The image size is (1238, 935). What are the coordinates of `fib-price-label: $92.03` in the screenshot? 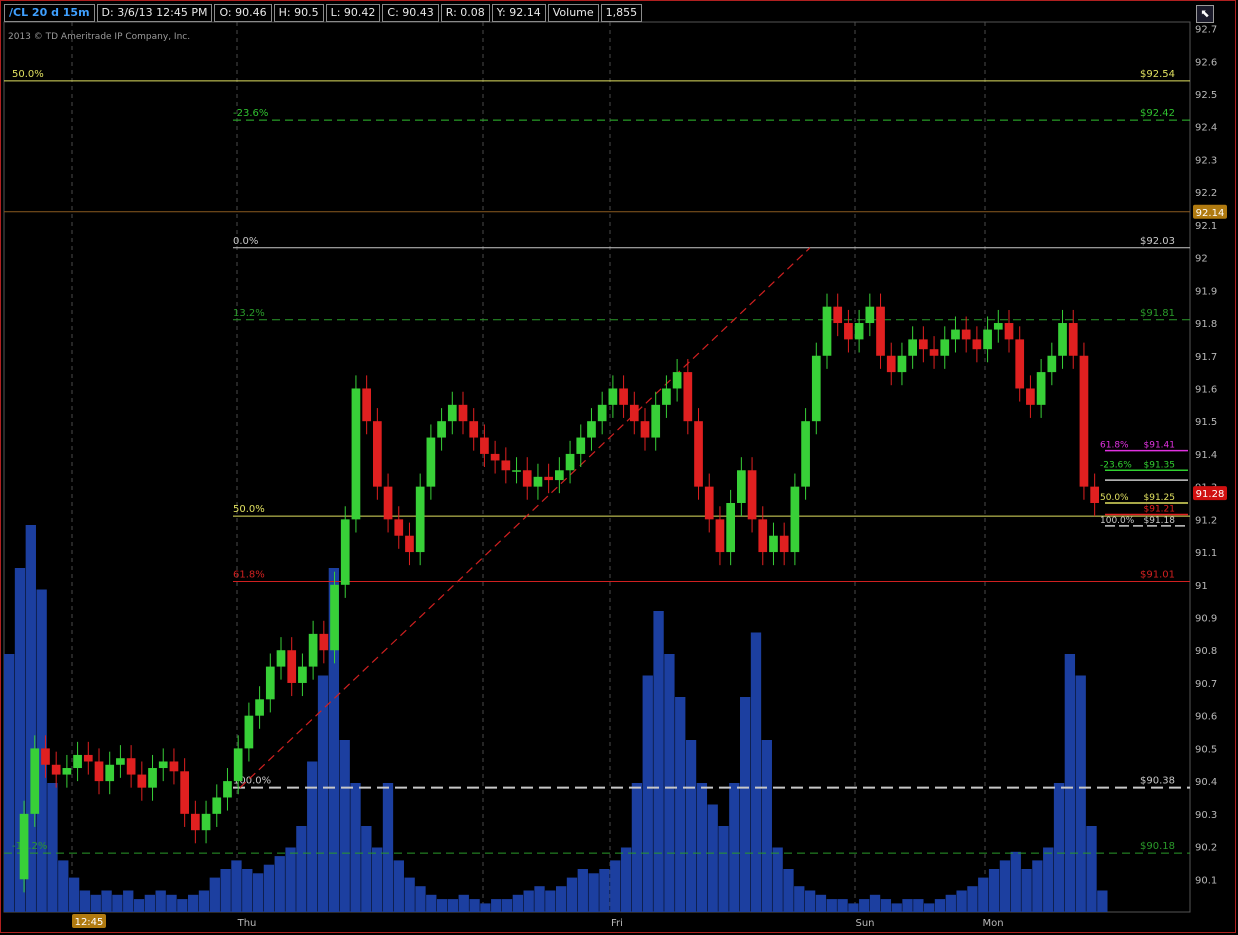 It's located at (1157, 241).